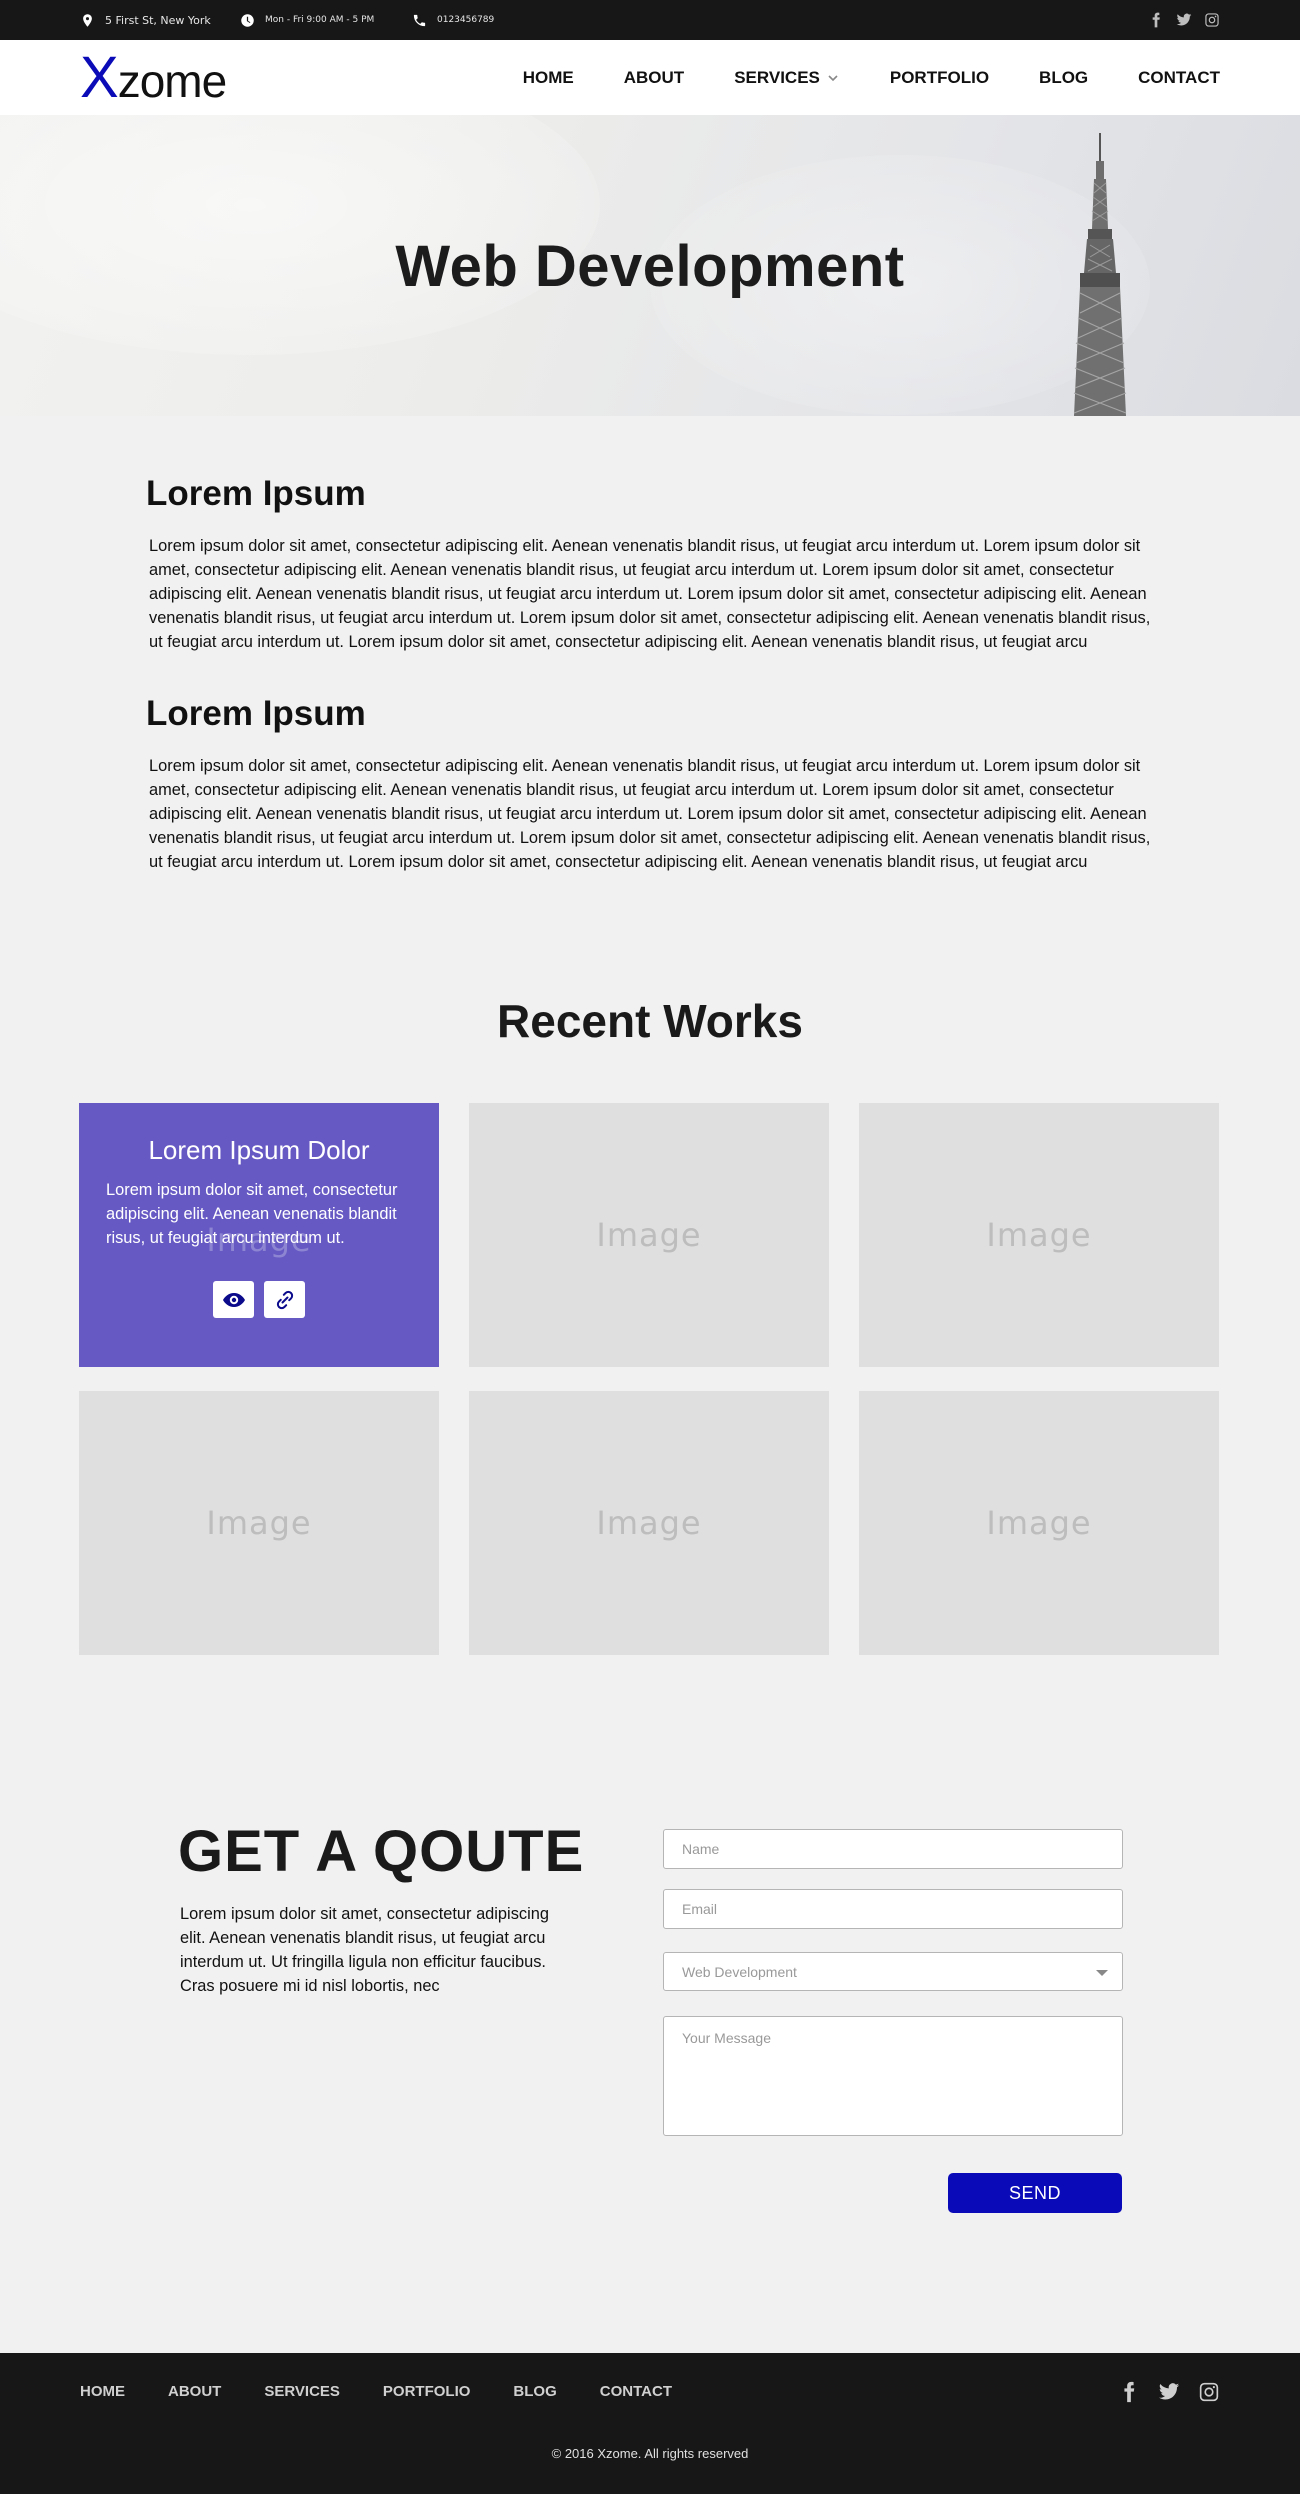  I want to click on recent-works-title: Recent Works, so click(650, 1021).